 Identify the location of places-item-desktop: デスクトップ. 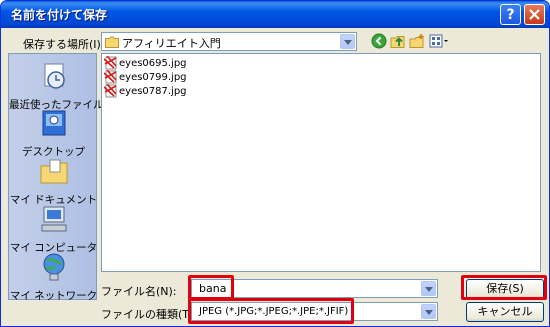
(53, 133).